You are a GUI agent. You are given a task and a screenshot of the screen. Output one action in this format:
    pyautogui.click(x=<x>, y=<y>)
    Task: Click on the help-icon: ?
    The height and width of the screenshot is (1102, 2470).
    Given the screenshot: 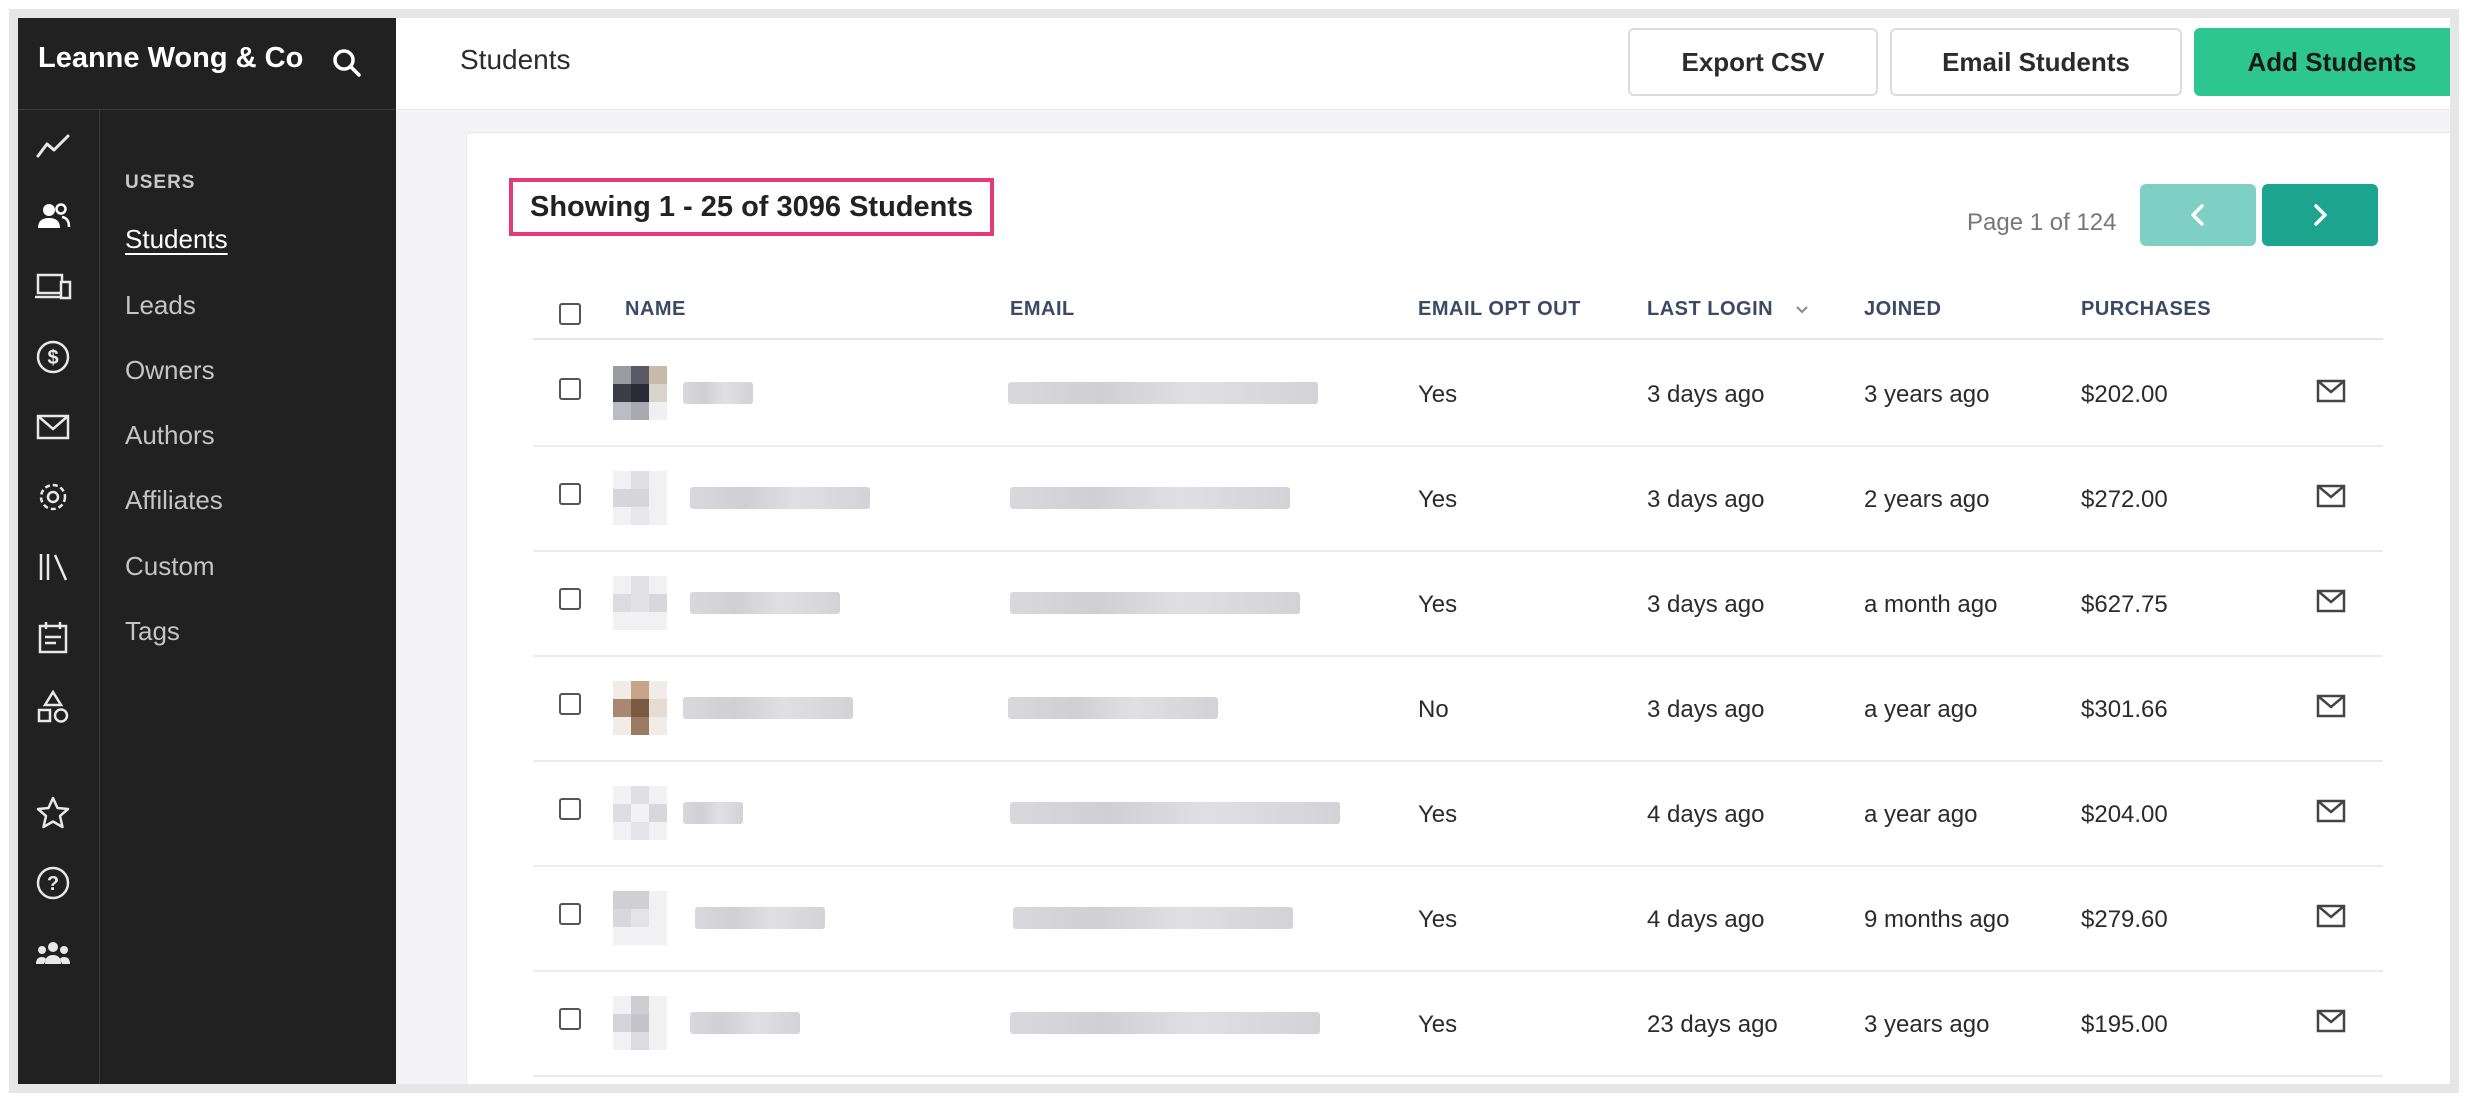 What is the action you would take?
    pyautogui.click(x=53, y=883)
    